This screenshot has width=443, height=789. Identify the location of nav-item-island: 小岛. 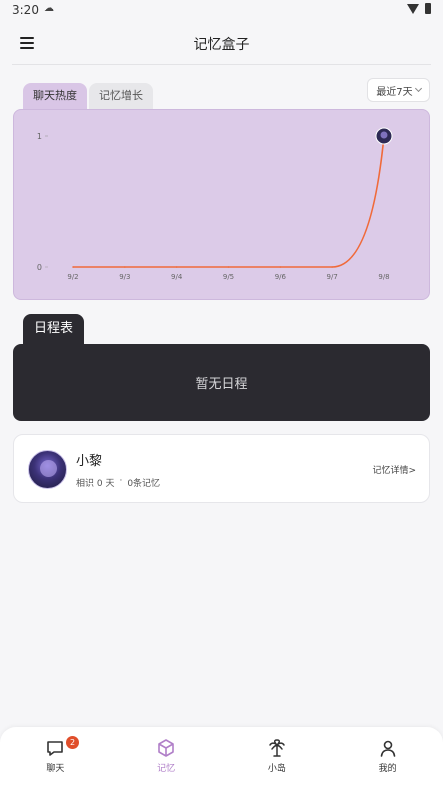
(277, 758).